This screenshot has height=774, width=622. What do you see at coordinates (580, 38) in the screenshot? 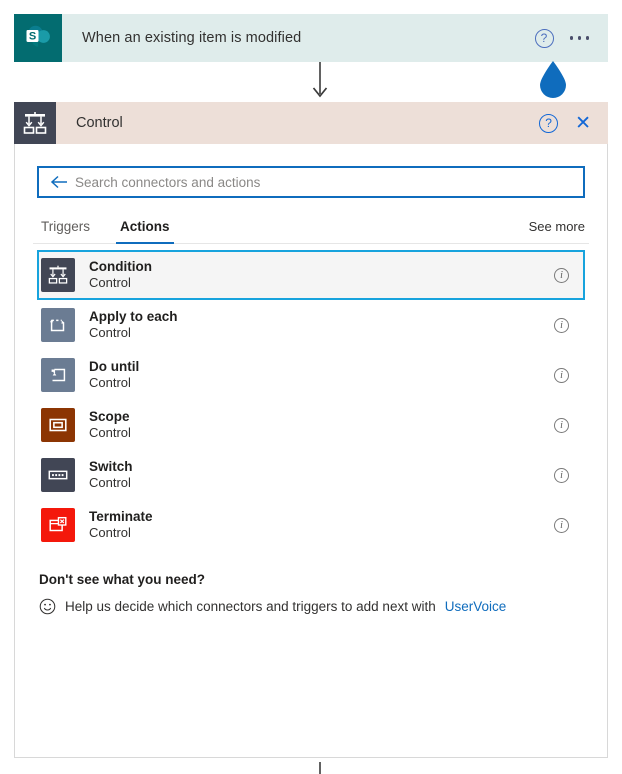
I see `more-options-icon` at bounding box center [580, 38].